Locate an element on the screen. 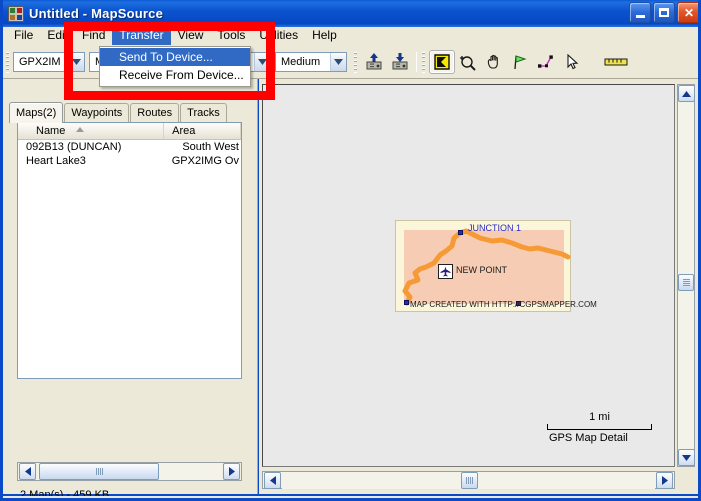 Image resolution: width=701 pixels, height=501 pixels. map-label-attribution: MAP CREATED WITH HTTP://CGPSMAPPER.COM is located at coordinates (503, 304).